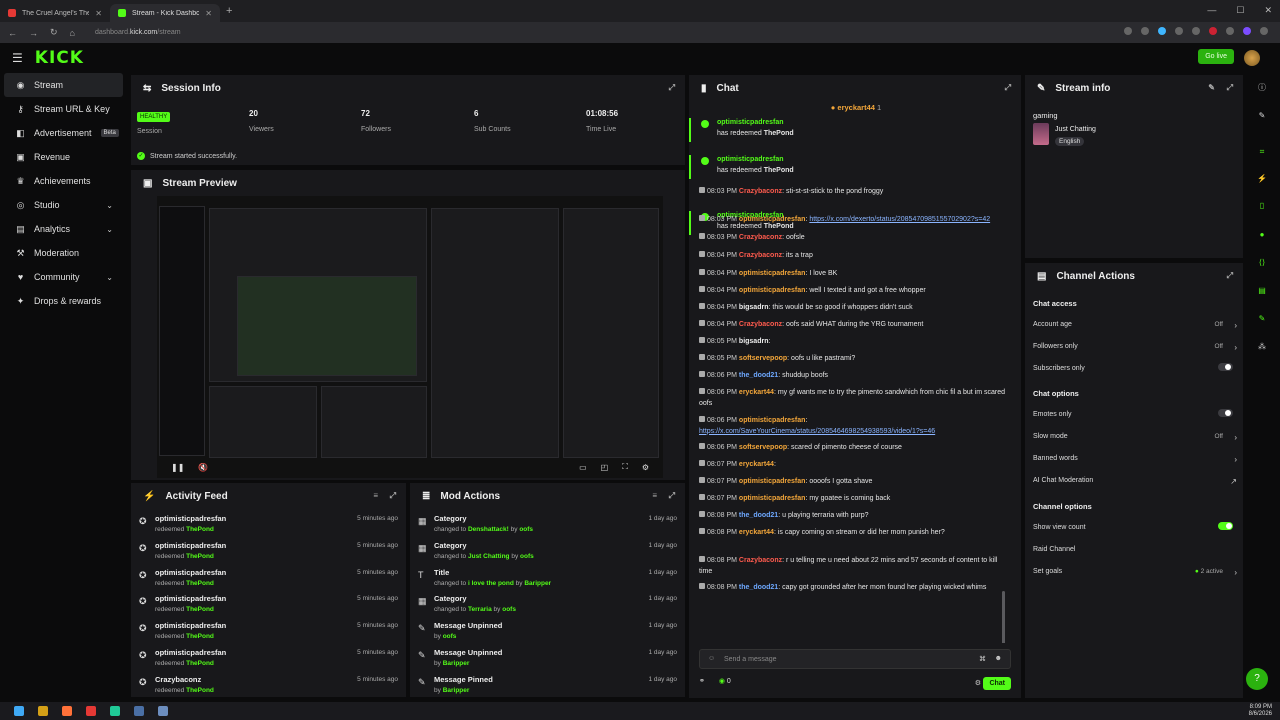  I want to click on translate-icon: ⌘, so click(982, 659).